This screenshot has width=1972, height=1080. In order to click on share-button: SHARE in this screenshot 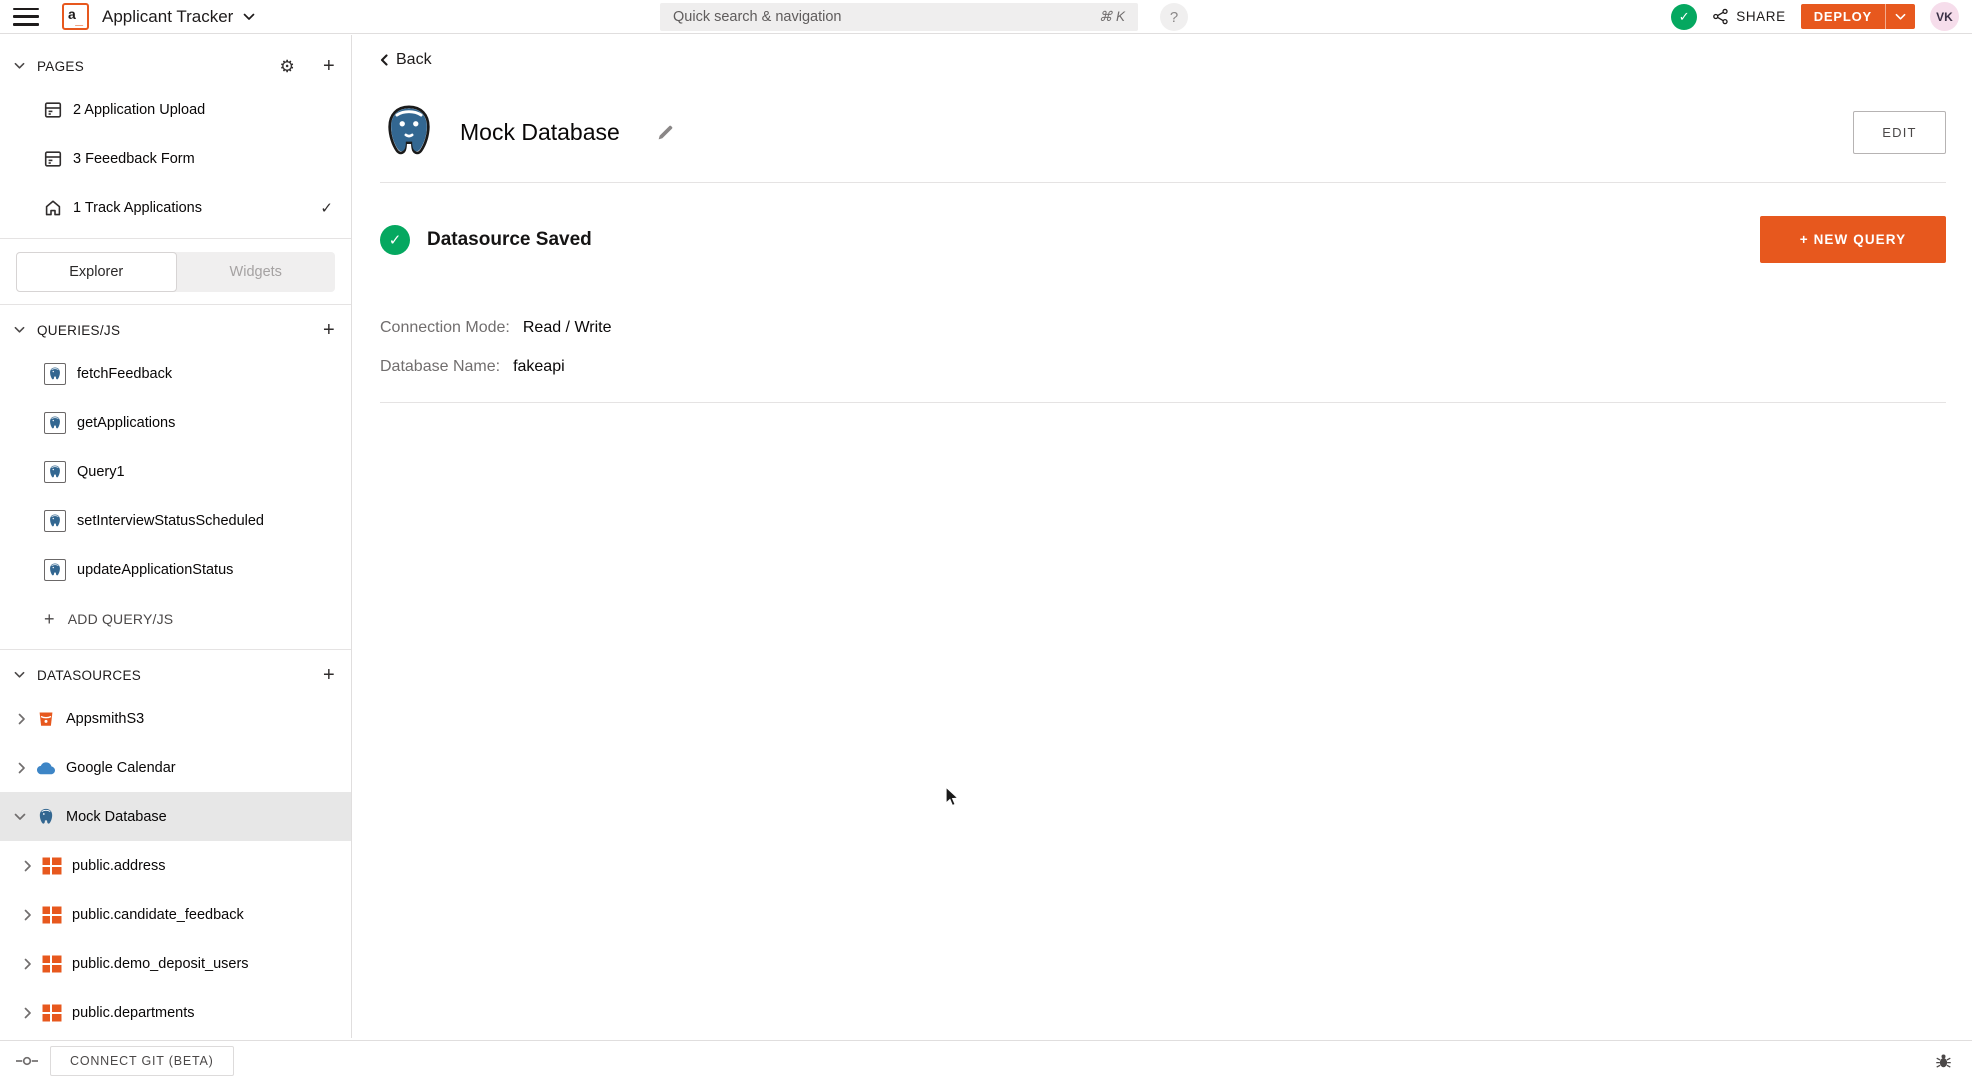, I will do `click(1749, 16)`.